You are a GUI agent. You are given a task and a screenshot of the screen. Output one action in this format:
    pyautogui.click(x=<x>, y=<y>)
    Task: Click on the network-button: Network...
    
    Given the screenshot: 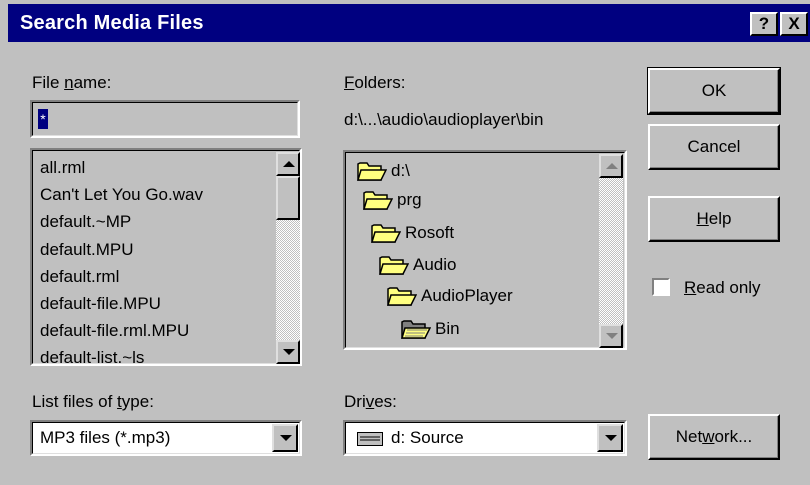 What is the action you would take?
    pyautogui.click(x=714, y=437)
    